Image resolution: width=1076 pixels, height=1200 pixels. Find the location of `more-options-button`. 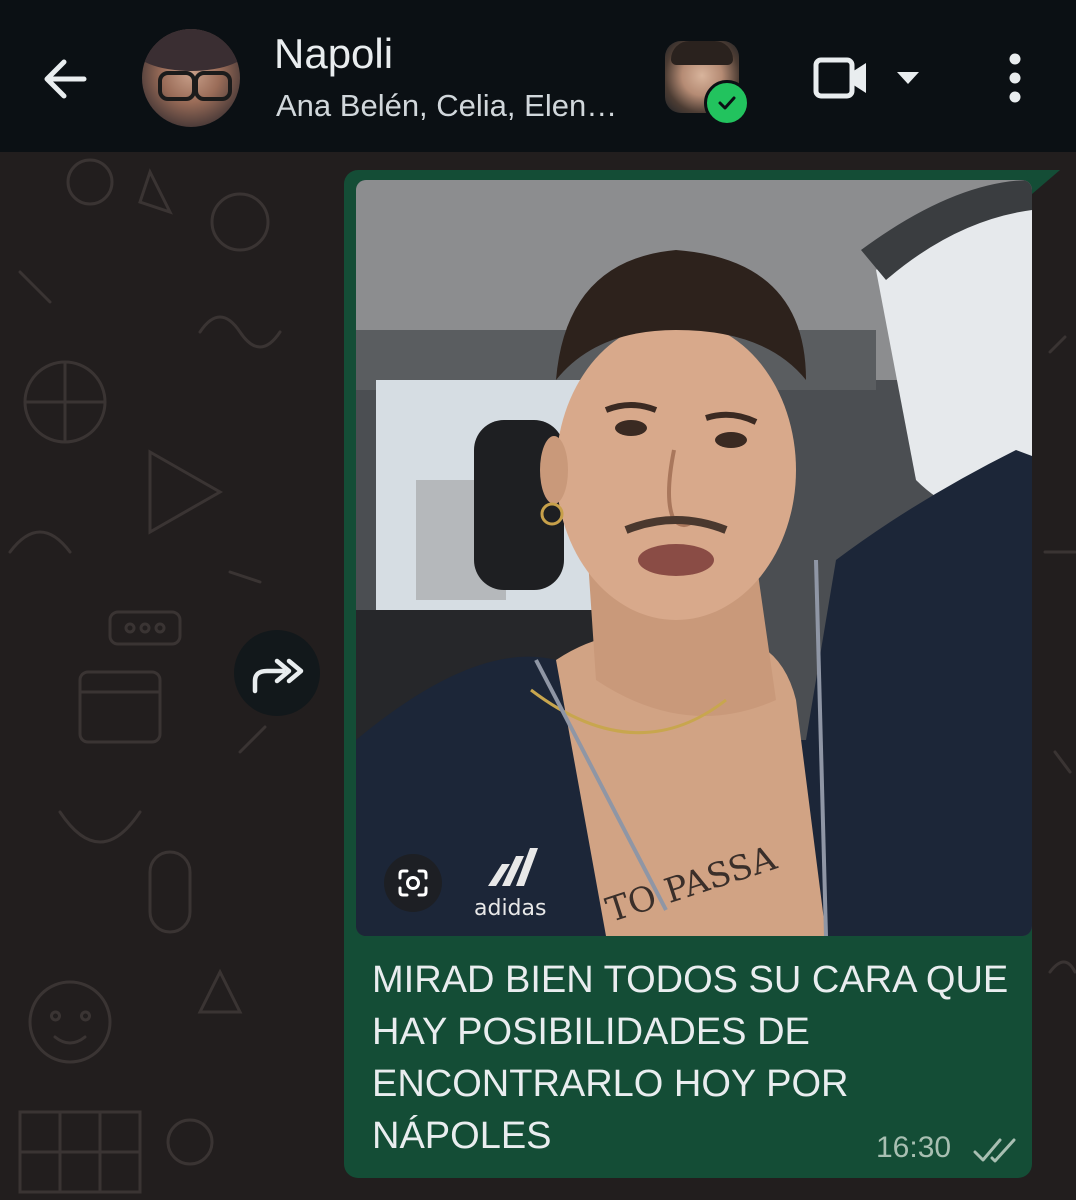

more-options-button is located at coordinates (1015, 78).